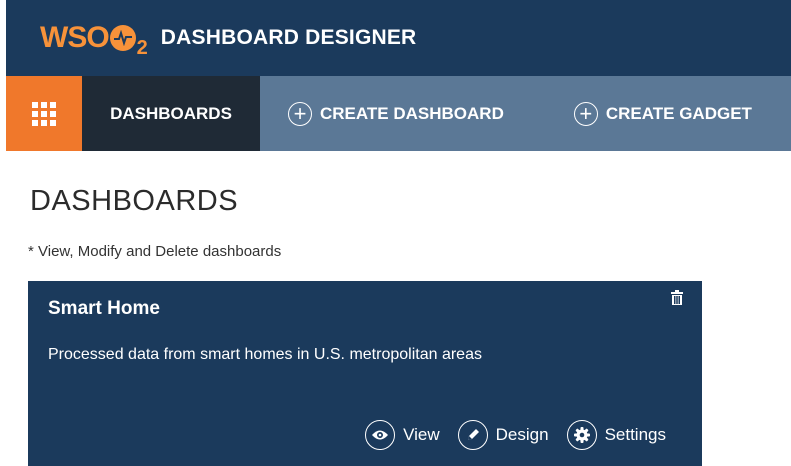  Describe the element at coordinates (635, 434) in the screenshot. I see `settings-label: Settings` at that location.